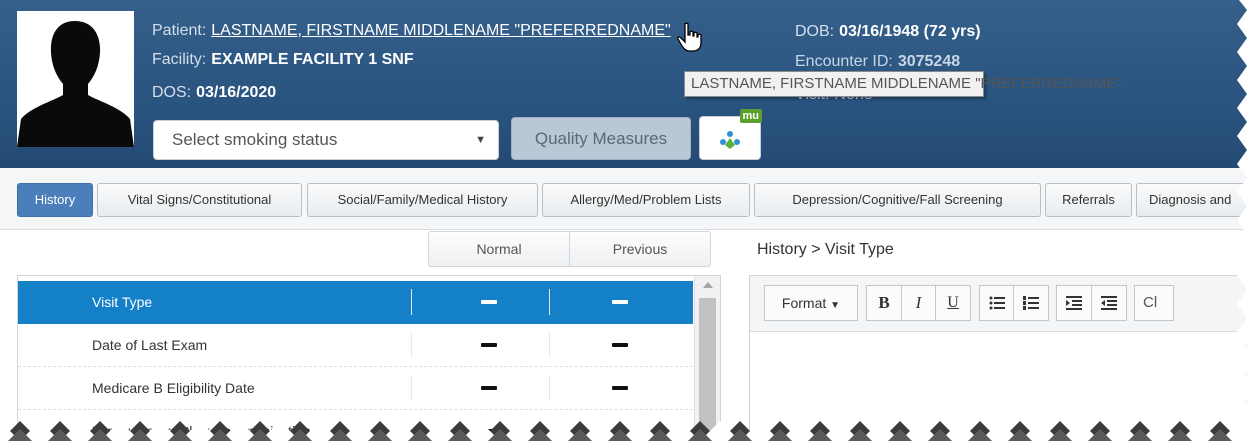  Describe the element at coordinates (708, 285) in the screenshot. I see `scroll-up-arrow-icon` at that location.